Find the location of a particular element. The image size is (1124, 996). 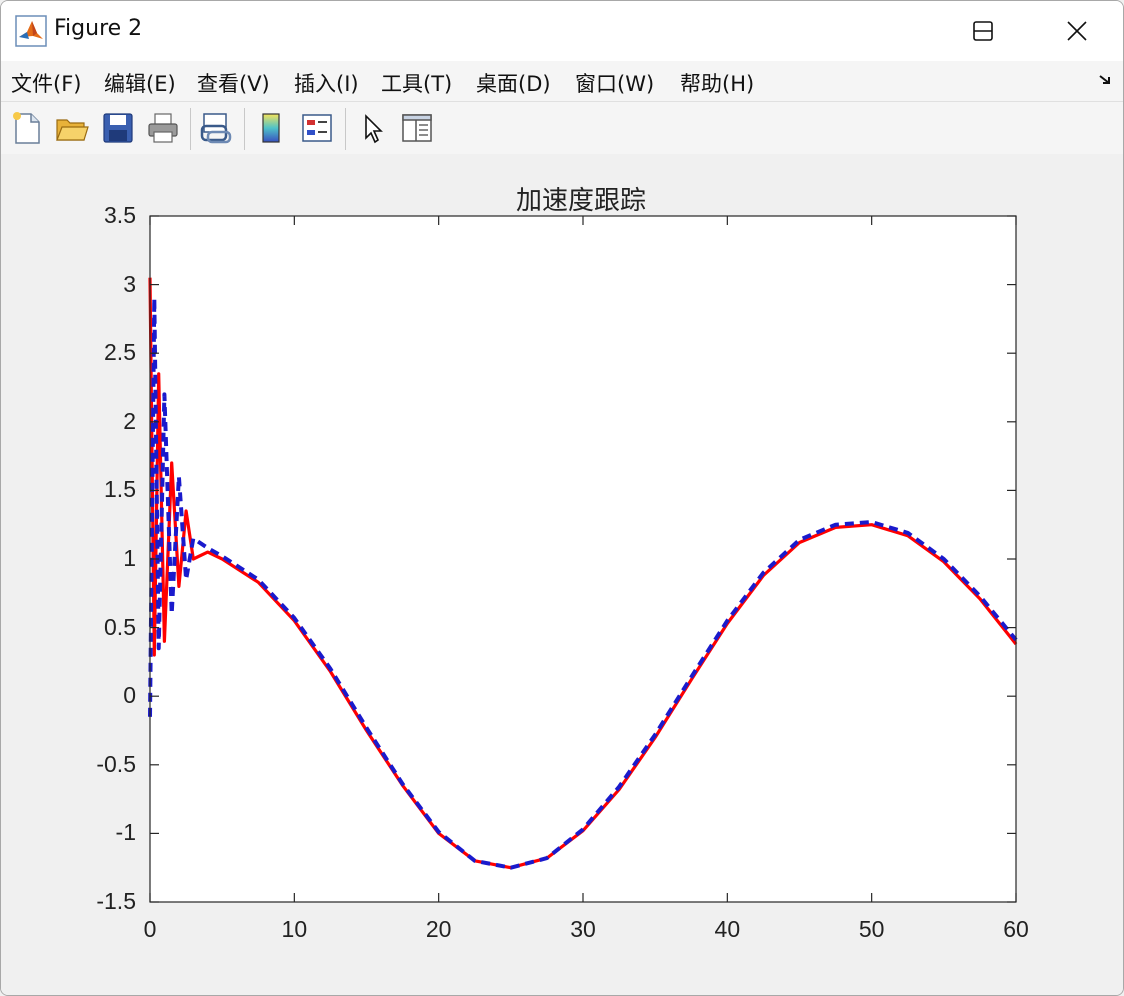

x-tick-label: 30 is located at coordinates (583, 929).